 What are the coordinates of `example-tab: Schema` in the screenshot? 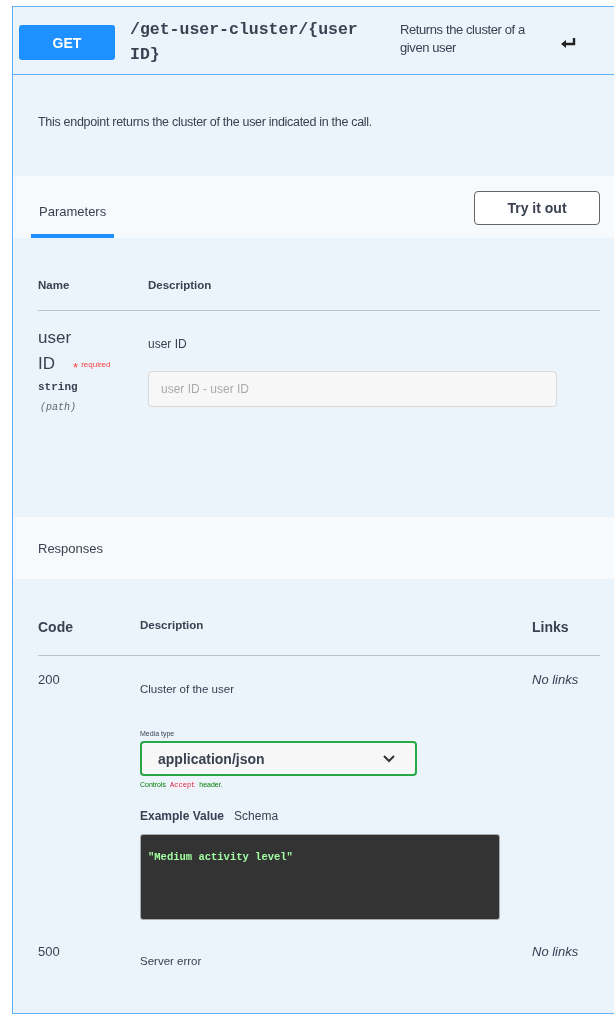 It's located at (258, 816).